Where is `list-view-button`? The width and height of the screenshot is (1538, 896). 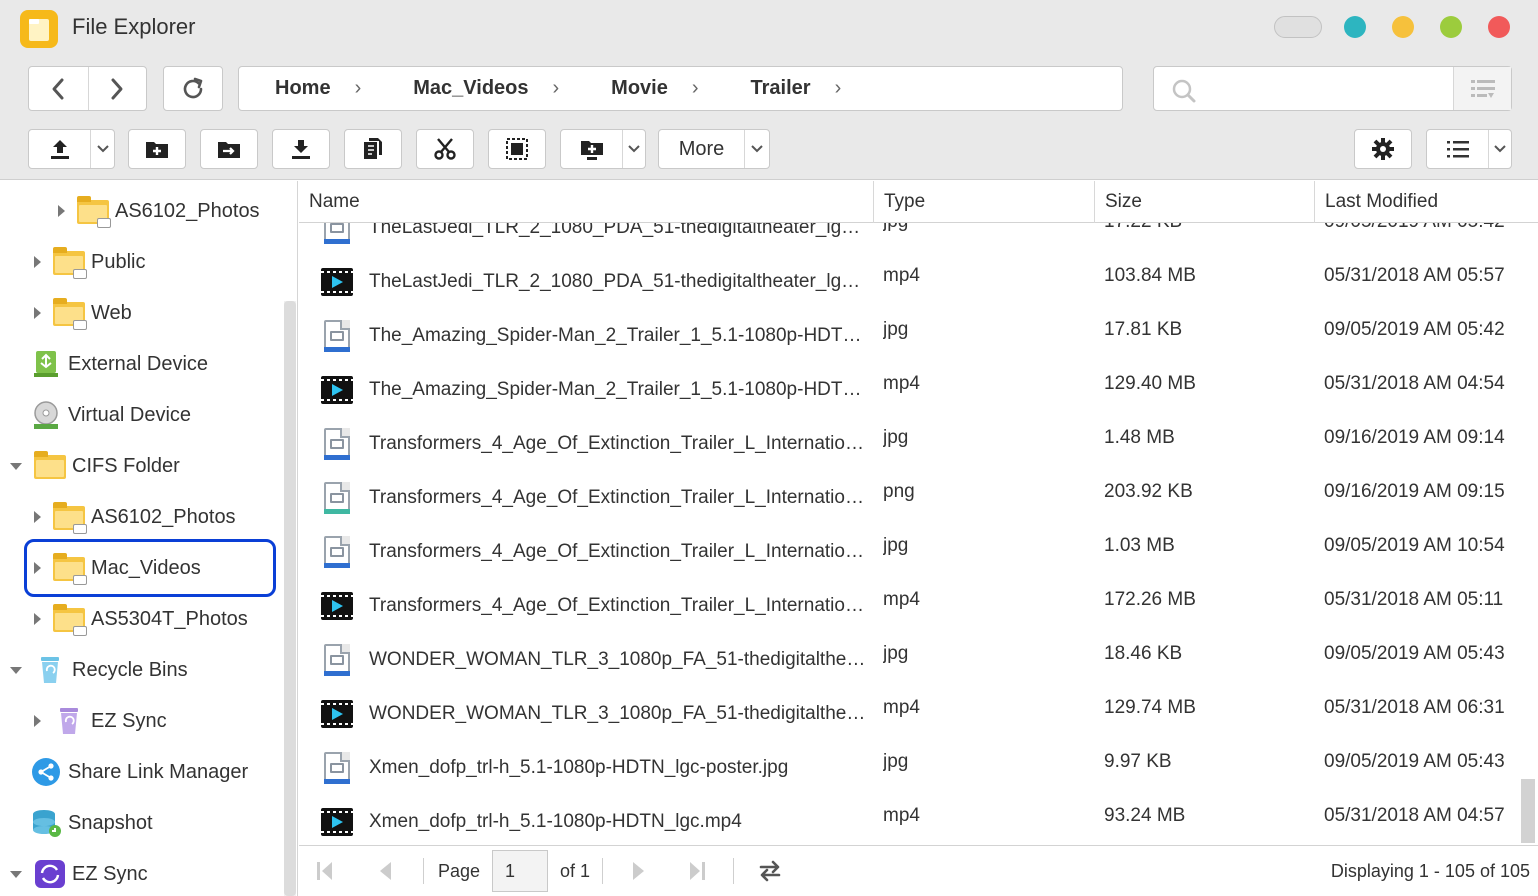
list-view-button is located at coordinates (1458, 149).